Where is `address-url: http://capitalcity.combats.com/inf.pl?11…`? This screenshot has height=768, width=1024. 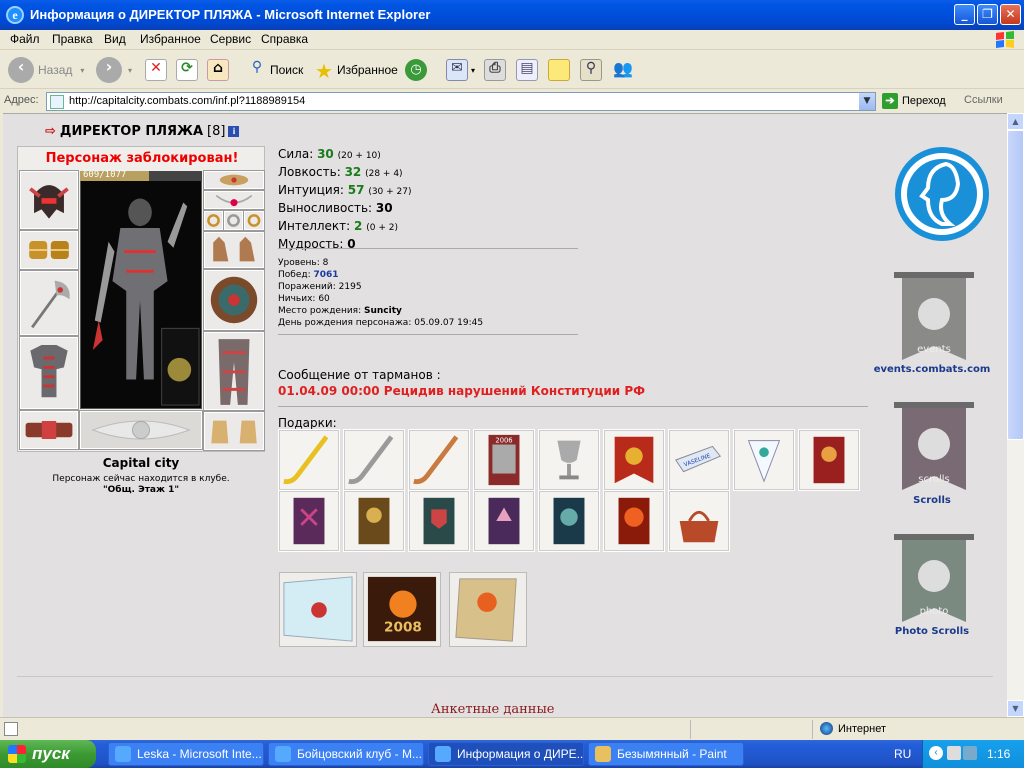
address-url: http://capitalcity.combats.com/inf.pl?11… is located at coordinates (187, 101).